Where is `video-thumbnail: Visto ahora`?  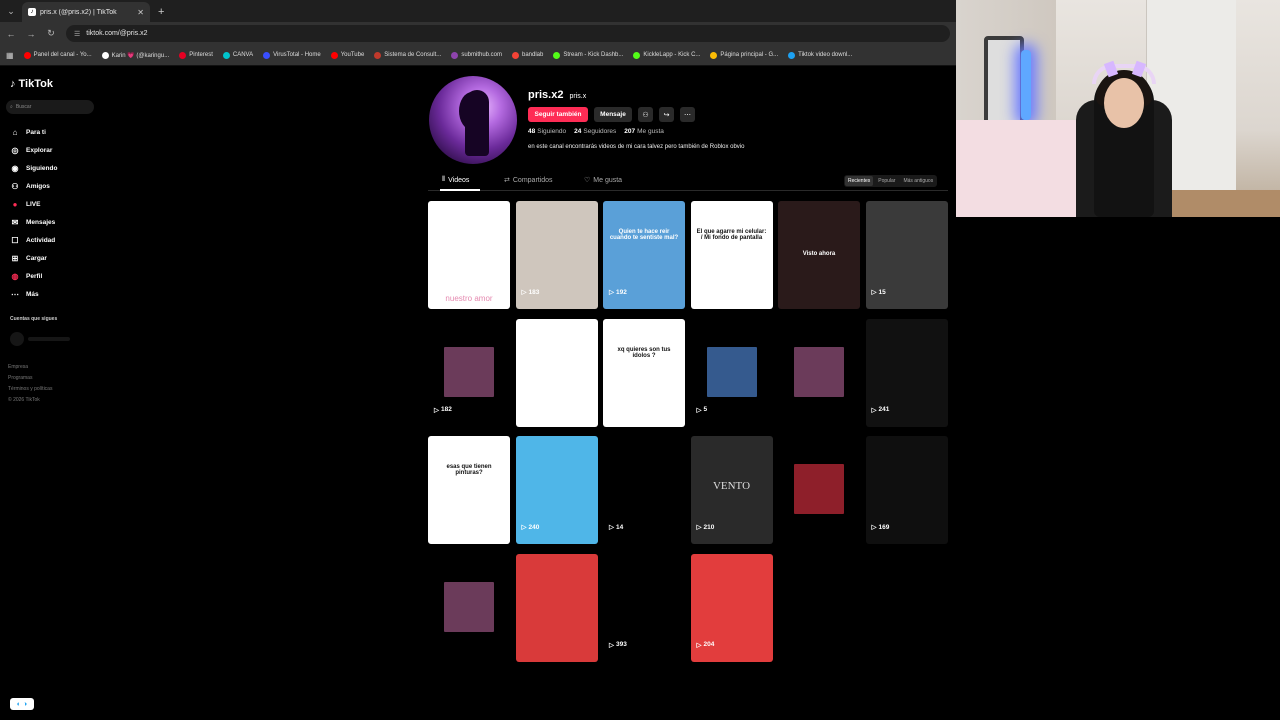 video-thumbnail: Visto ahora is located at coordinates (819, 255).